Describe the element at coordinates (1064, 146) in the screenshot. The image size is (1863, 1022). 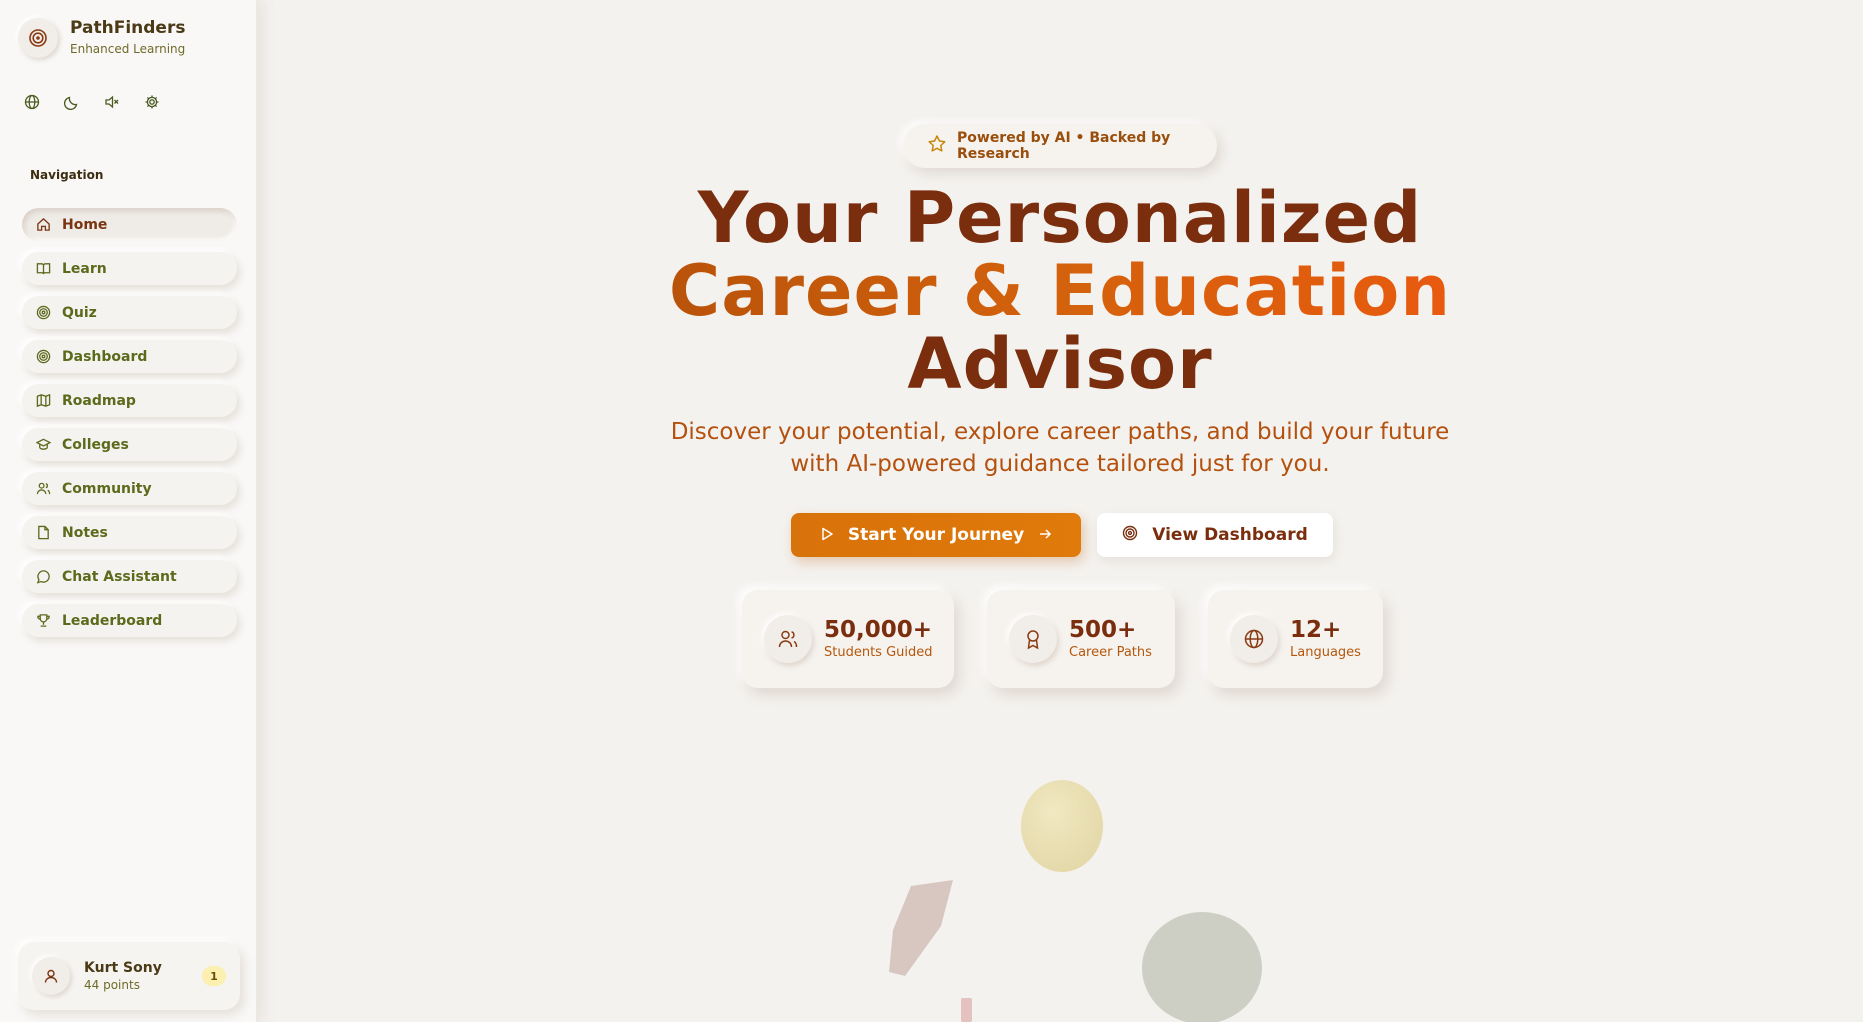
I see `ai-badge-text: Powered by AI • Backed by Research` at that location.